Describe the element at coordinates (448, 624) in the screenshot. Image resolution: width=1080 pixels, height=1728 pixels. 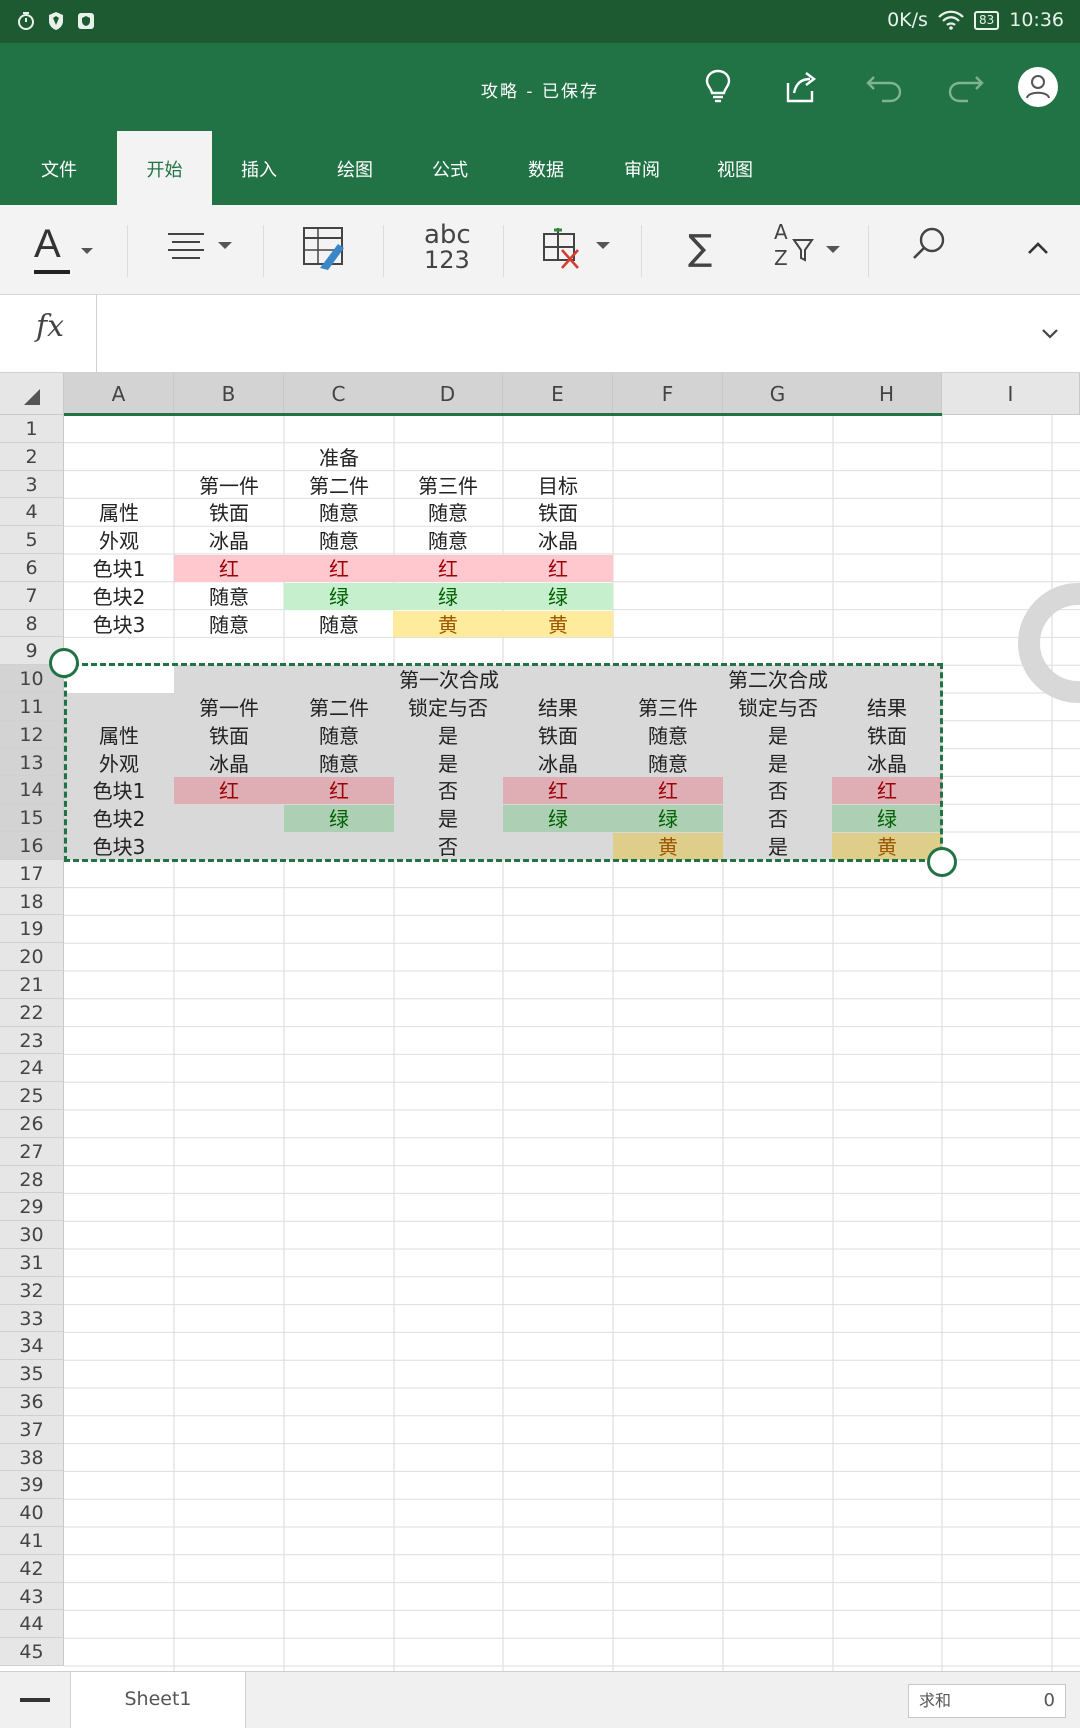
I see `cell-d8: 黄` at that location.